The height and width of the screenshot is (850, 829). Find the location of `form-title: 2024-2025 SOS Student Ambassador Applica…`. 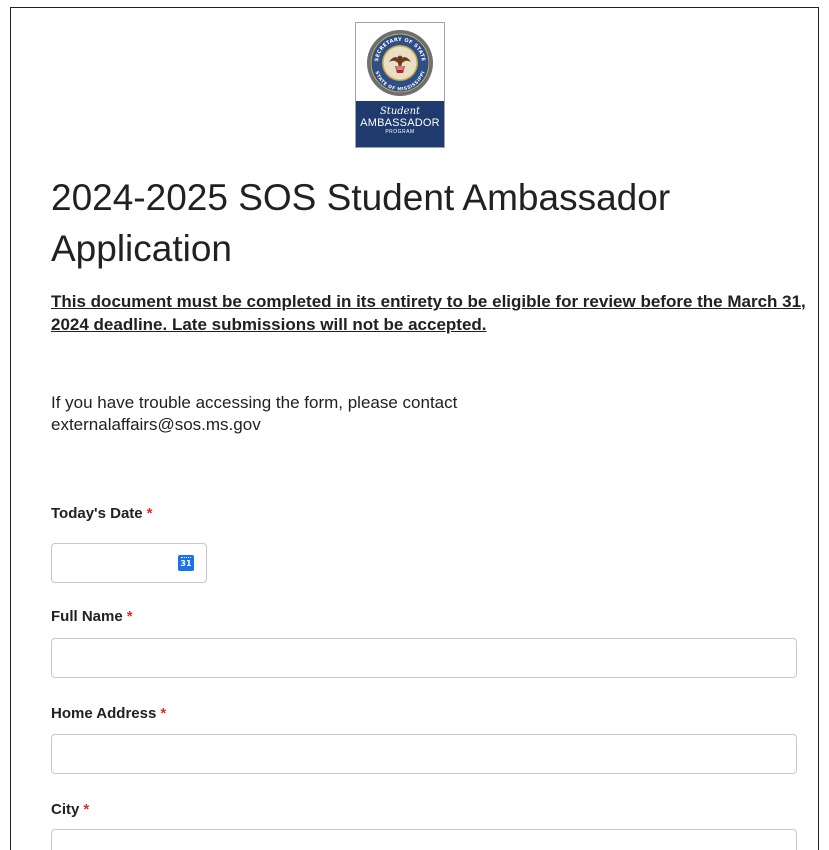

form-title: 2024-2025 SOS Student Ambassador Applica… is located at coordinates (361, 223).